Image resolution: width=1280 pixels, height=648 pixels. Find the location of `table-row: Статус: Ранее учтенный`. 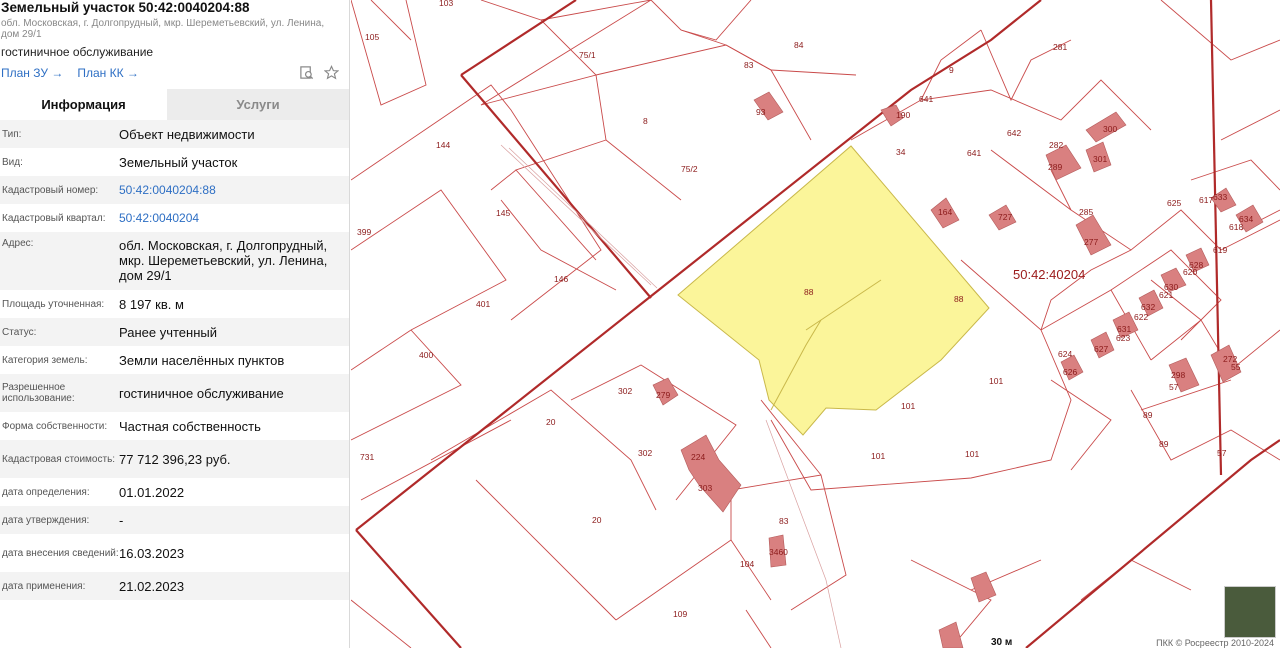

table-row: Статус: Ранее учтенный is located at coordinates (174, 332).